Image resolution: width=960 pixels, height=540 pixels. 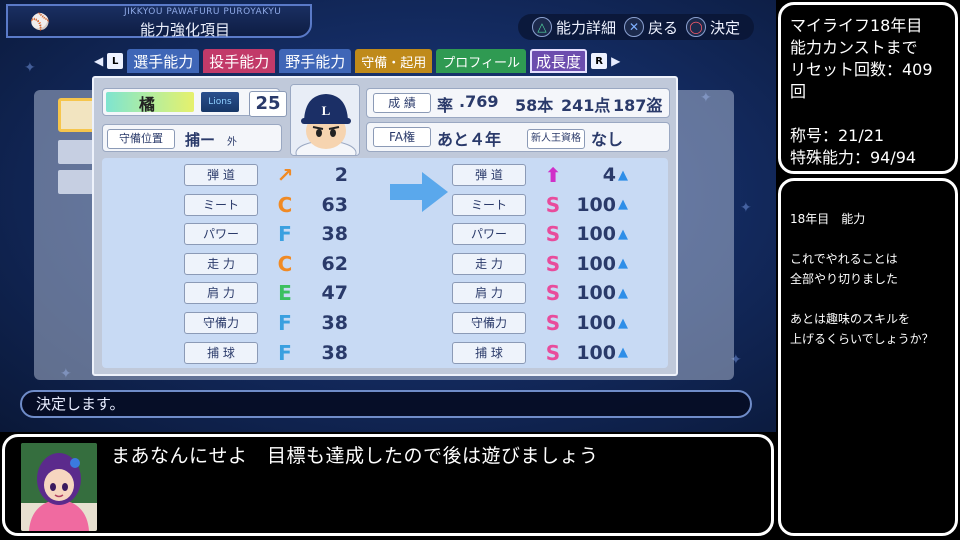 I want to click on message-bar: 決定します。, so click(x=386, y=404).